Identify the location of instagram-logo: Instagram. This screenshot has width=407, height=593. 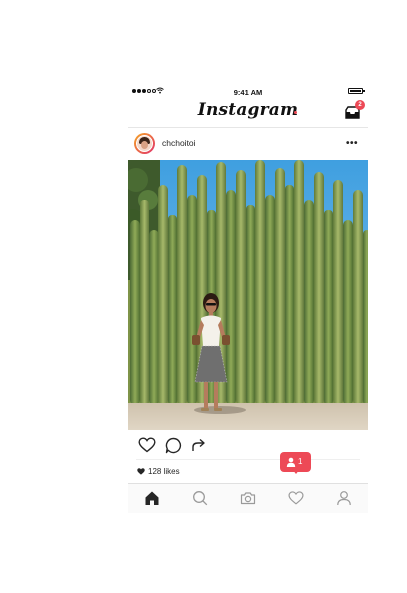
(248, 110).